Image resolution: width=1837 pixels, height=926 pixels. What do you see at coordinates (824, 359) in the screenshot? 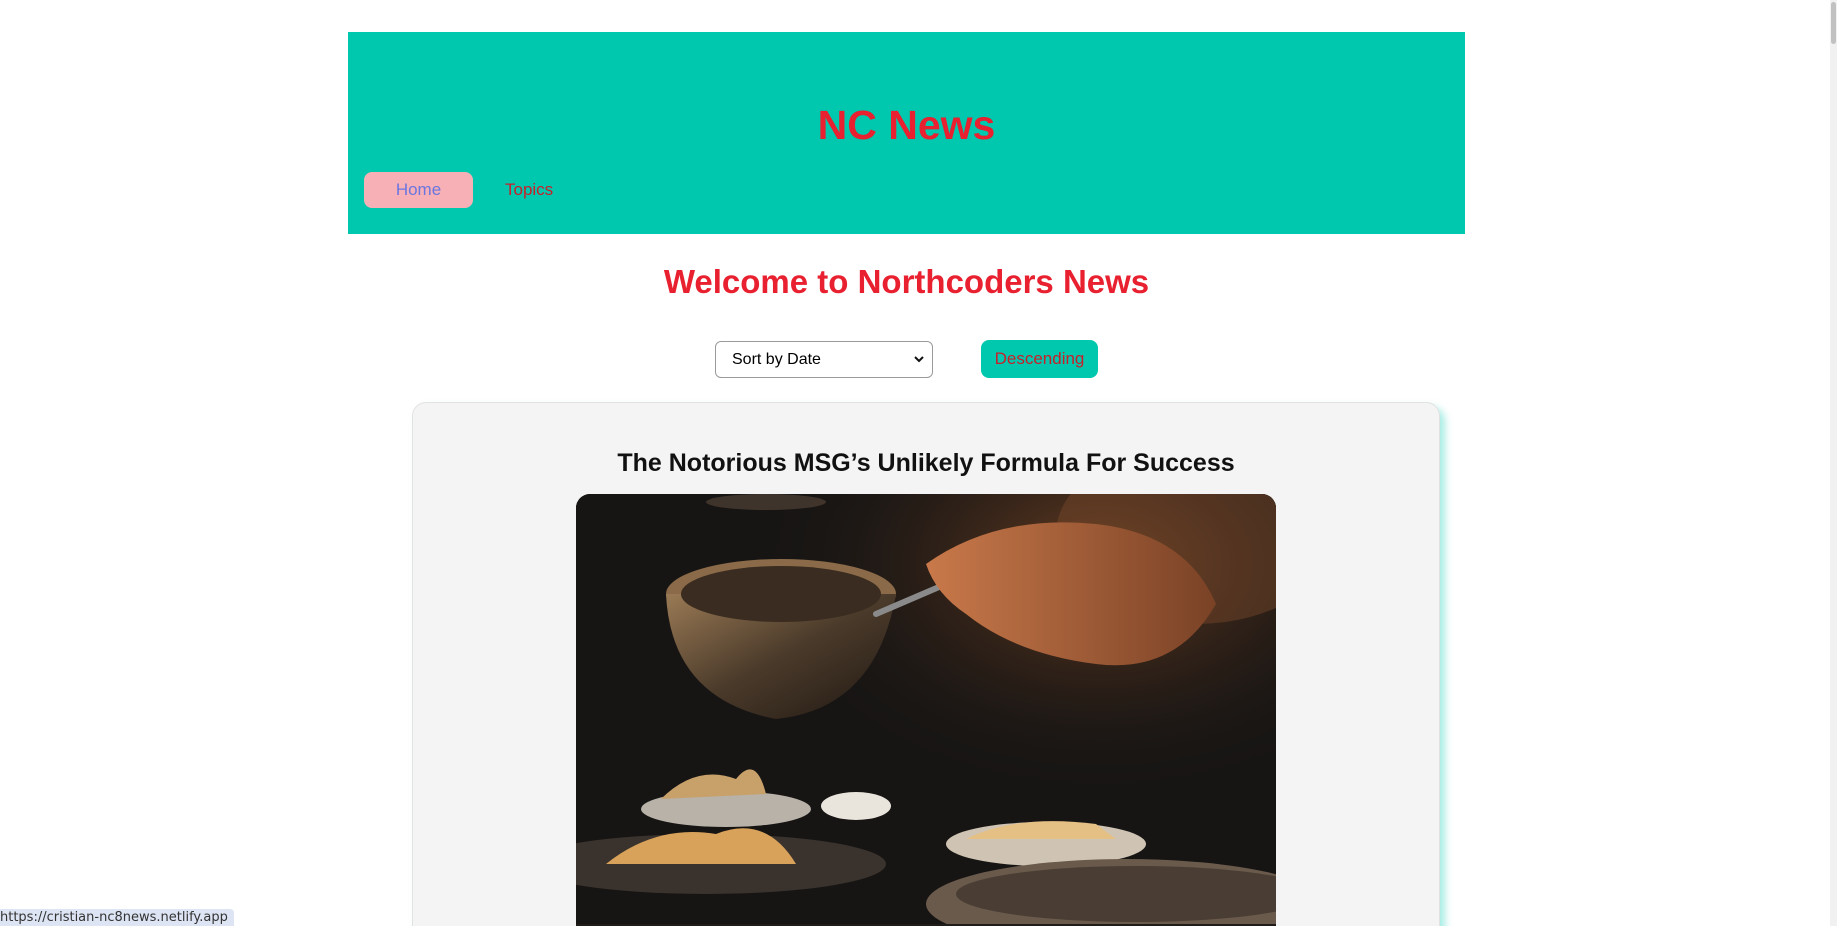
I see `sort-select: Sort by Date` at bounding box center [824, 359].